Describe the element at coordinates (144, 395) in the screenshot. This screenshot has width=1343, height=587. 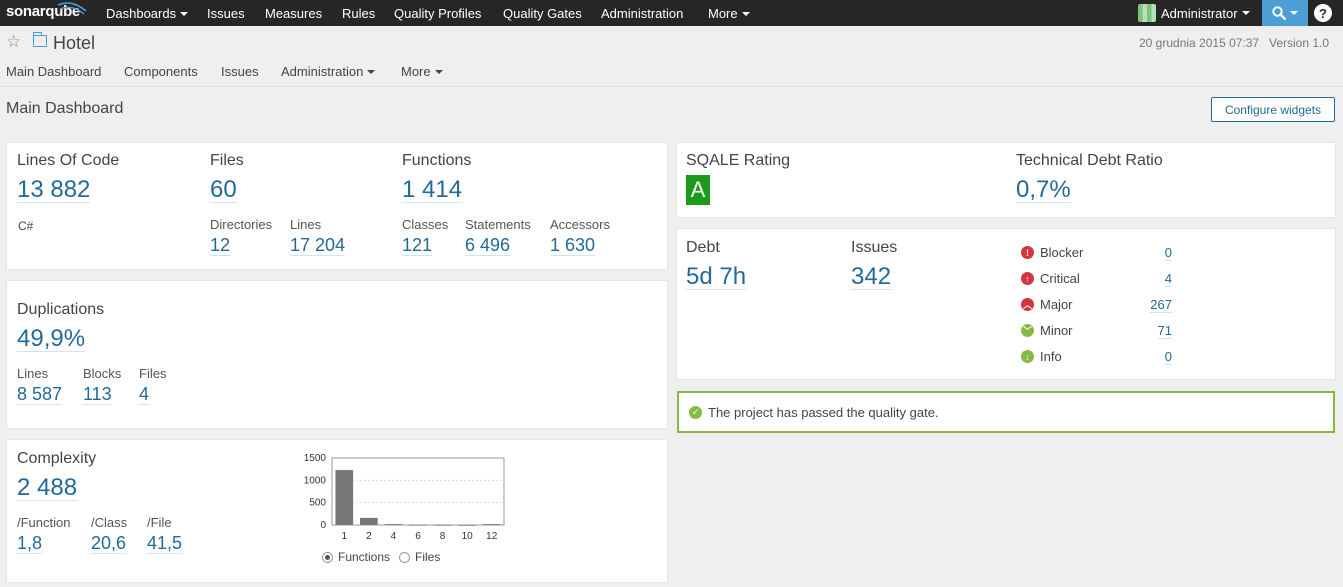
I see `dup-files-value: 4` at that location.